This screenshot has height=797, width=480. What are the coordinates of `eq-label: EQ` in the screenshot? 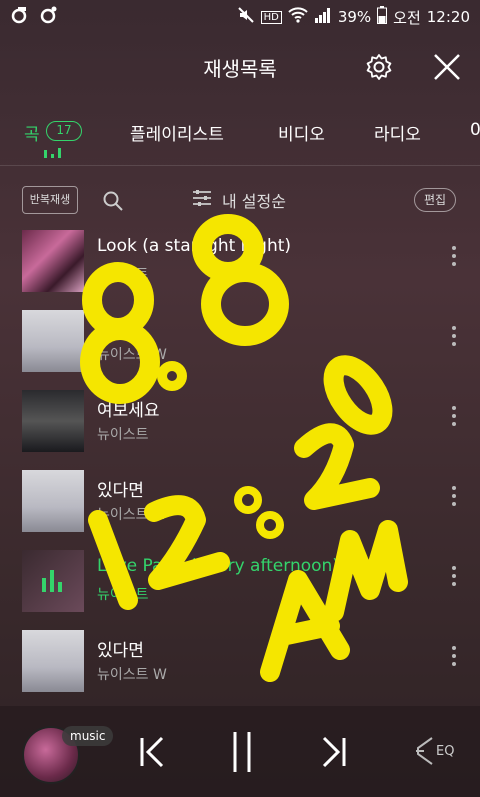 It's located at (445, 751).